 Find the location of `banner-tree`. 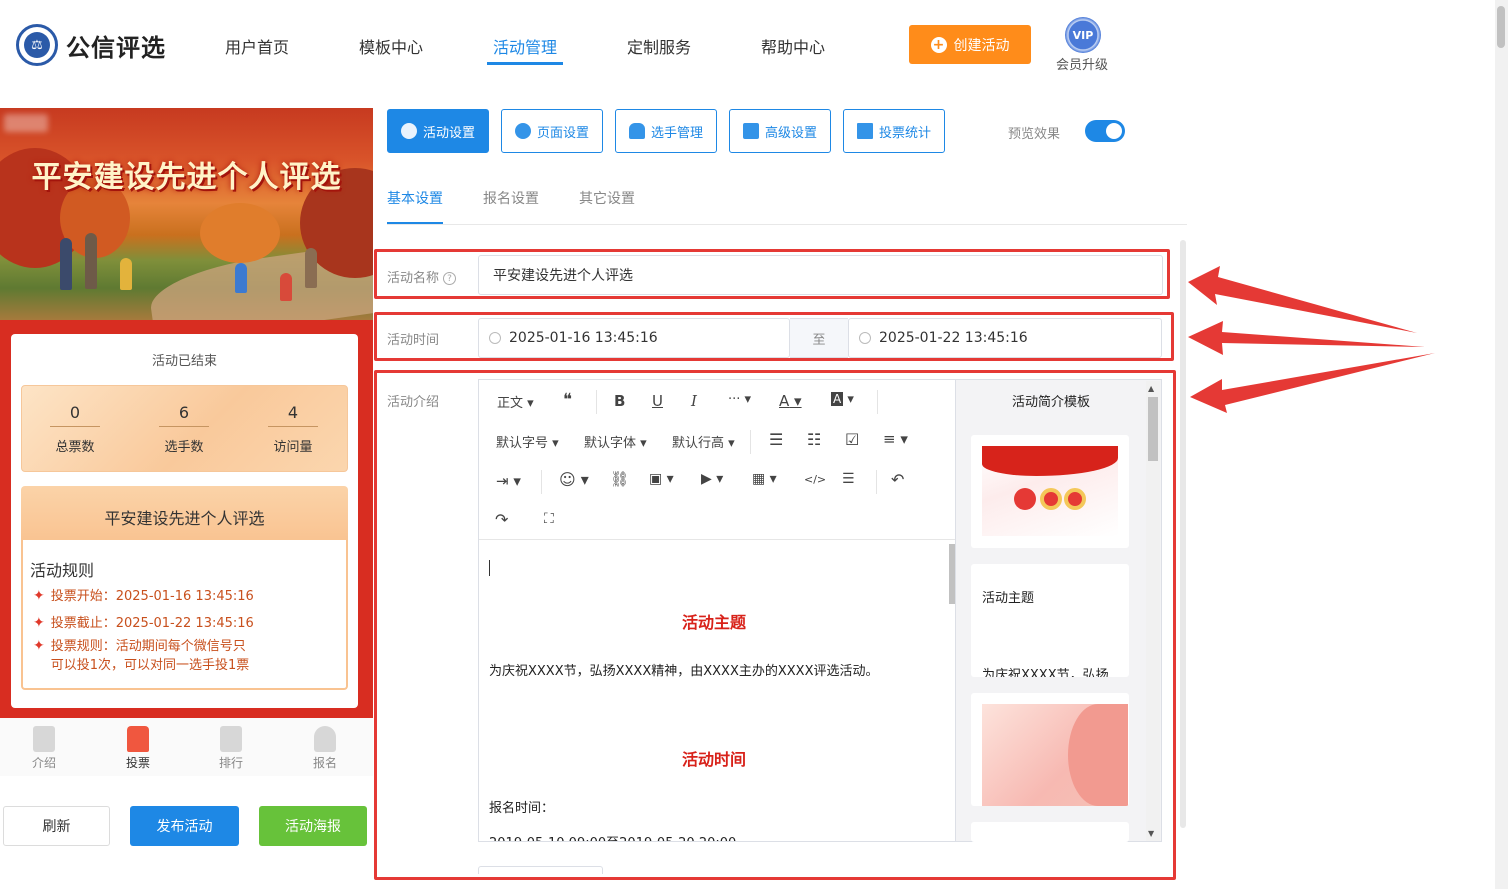

banner-tree is located at coordinates (240, 233).